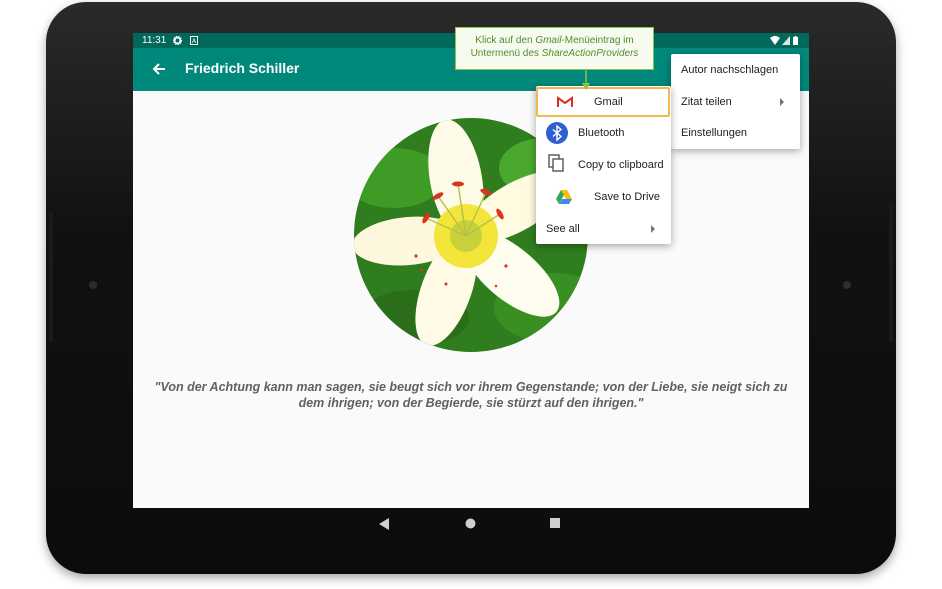 The height and width of the screenshot is (589, 942). Describe the element at coordinates (706, 102) in the screenshot. I see `menu-item-zitat-teilen: Zitat teilen` at that location.